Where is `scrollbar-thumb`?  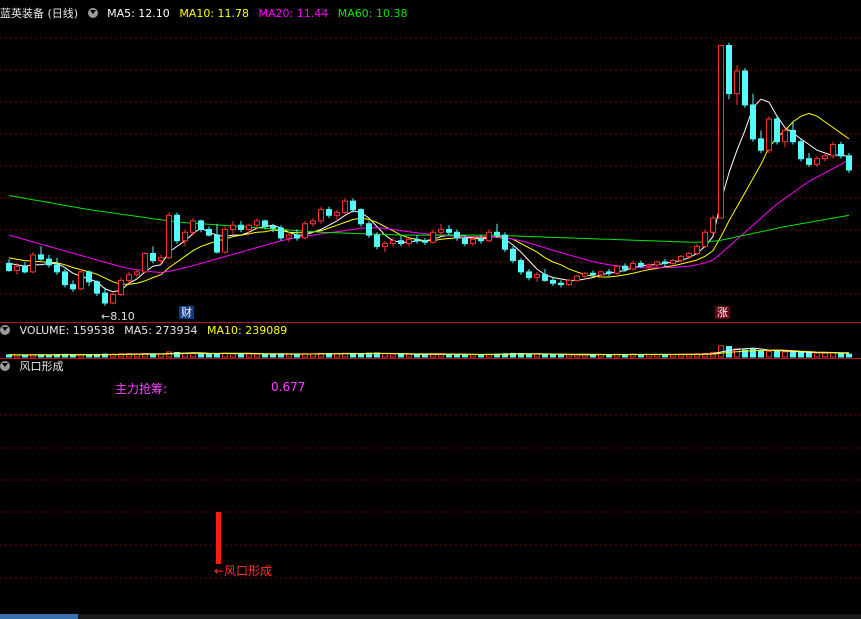
scrollbar-thumb is located at coordinates (39, 616).